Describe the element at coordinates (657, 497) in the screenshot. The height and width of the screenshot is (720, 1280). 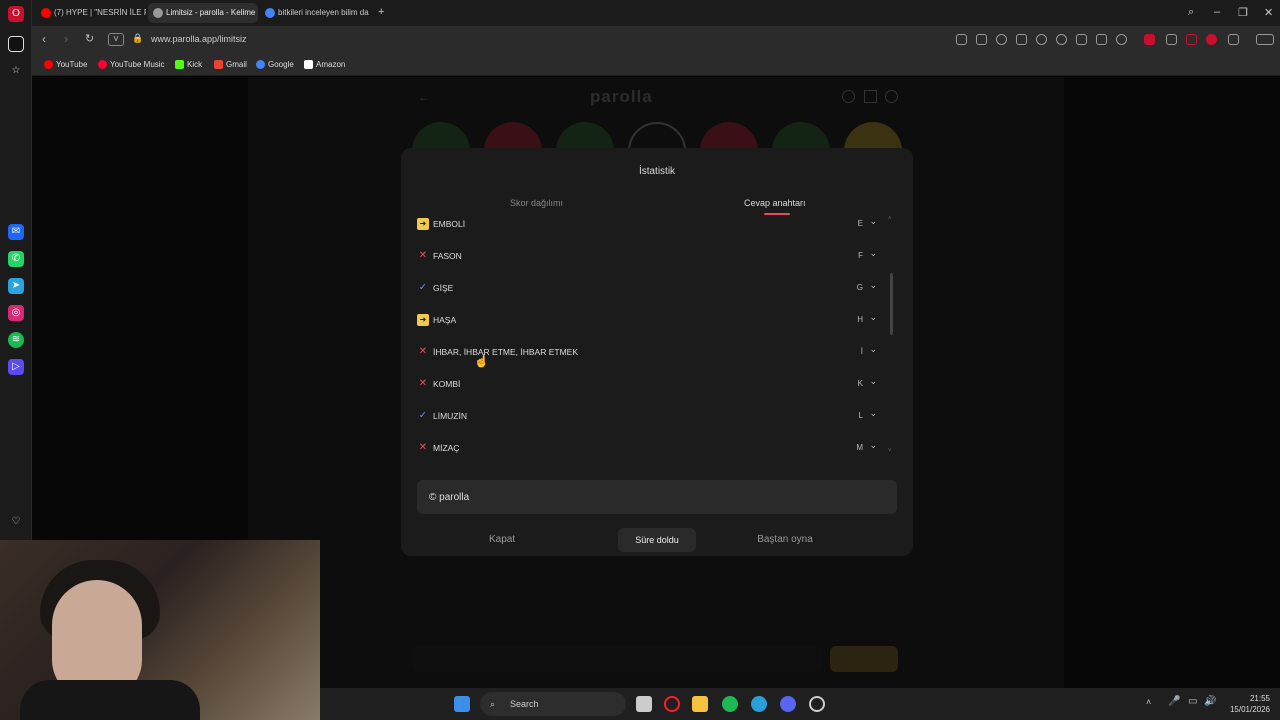
I see `share-box: © parolla` at that location.